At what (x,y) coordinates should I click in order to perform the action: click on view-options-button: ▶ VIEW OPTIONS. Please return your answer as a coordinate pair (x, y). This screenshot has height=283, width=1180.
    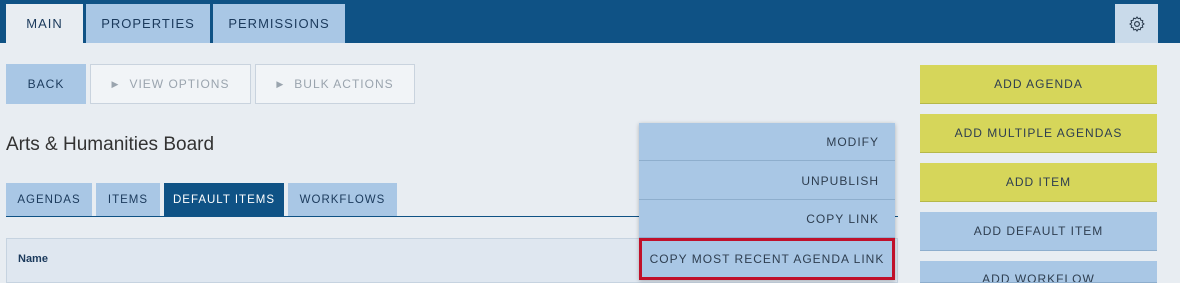
    Looking at the image, I should click on (170, 84).